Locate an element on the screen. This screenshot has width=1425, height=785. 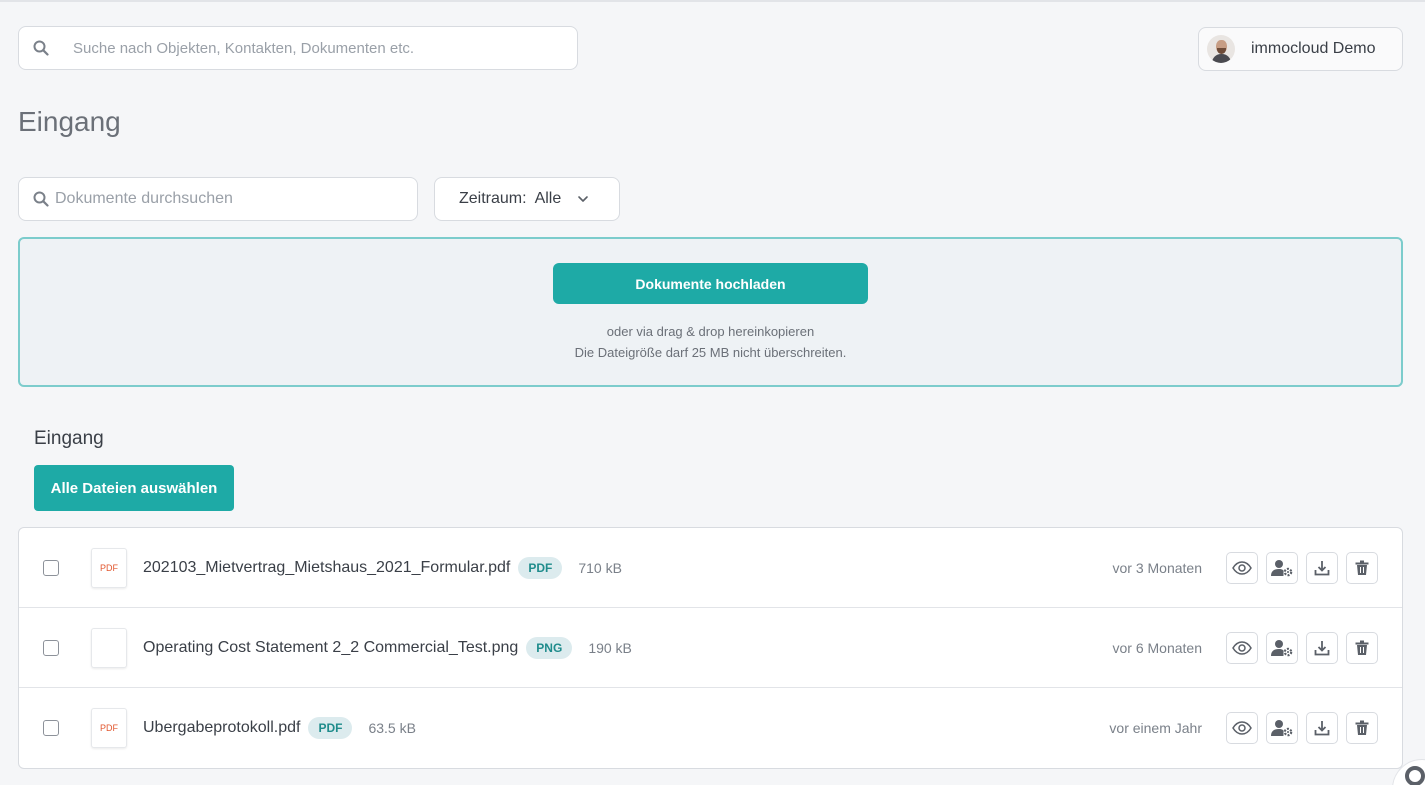
image-thumbnail is located at coordinates (109, 647).